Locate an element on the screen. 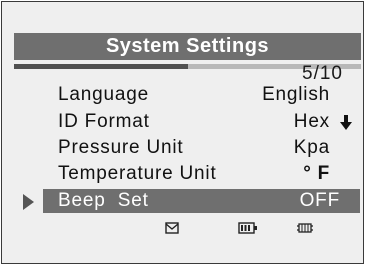  menu-item-value: Kpa is located at coordinates (311, 147).